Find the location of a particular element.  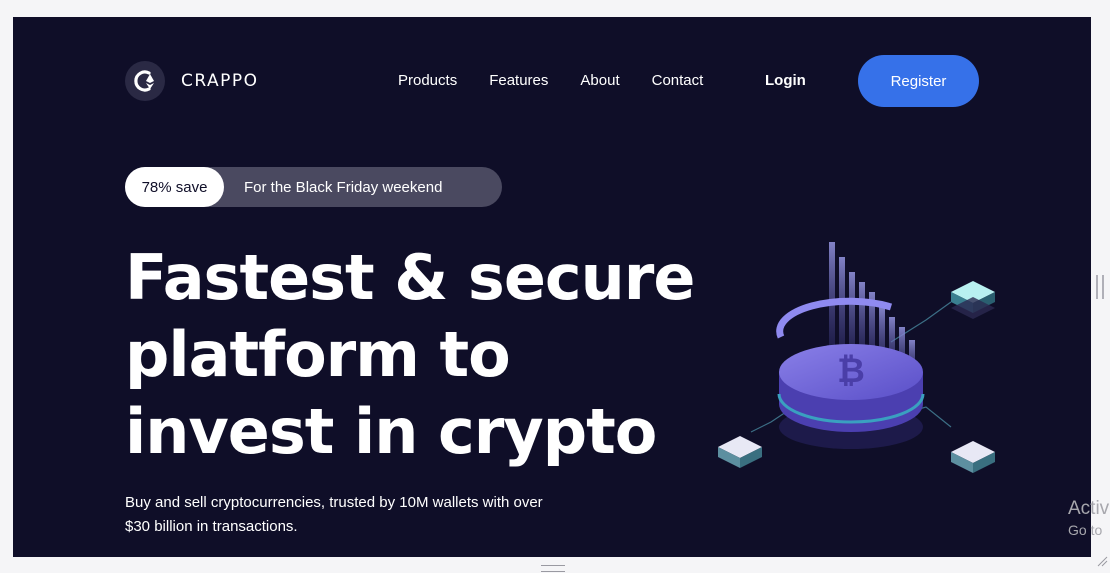

nav-link-features: Features is located at coordinates (518, 80).